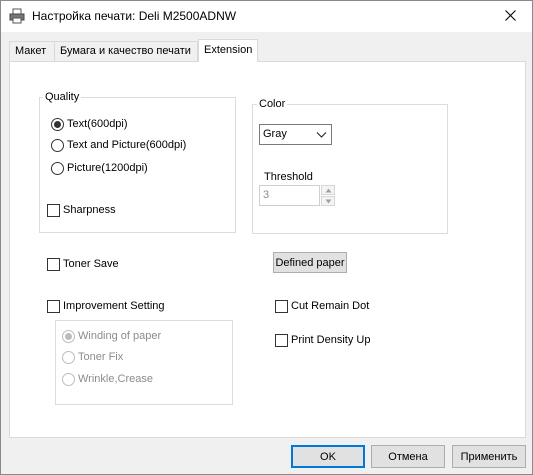  I want to click on threshold-value: 3, so click(266, 195).